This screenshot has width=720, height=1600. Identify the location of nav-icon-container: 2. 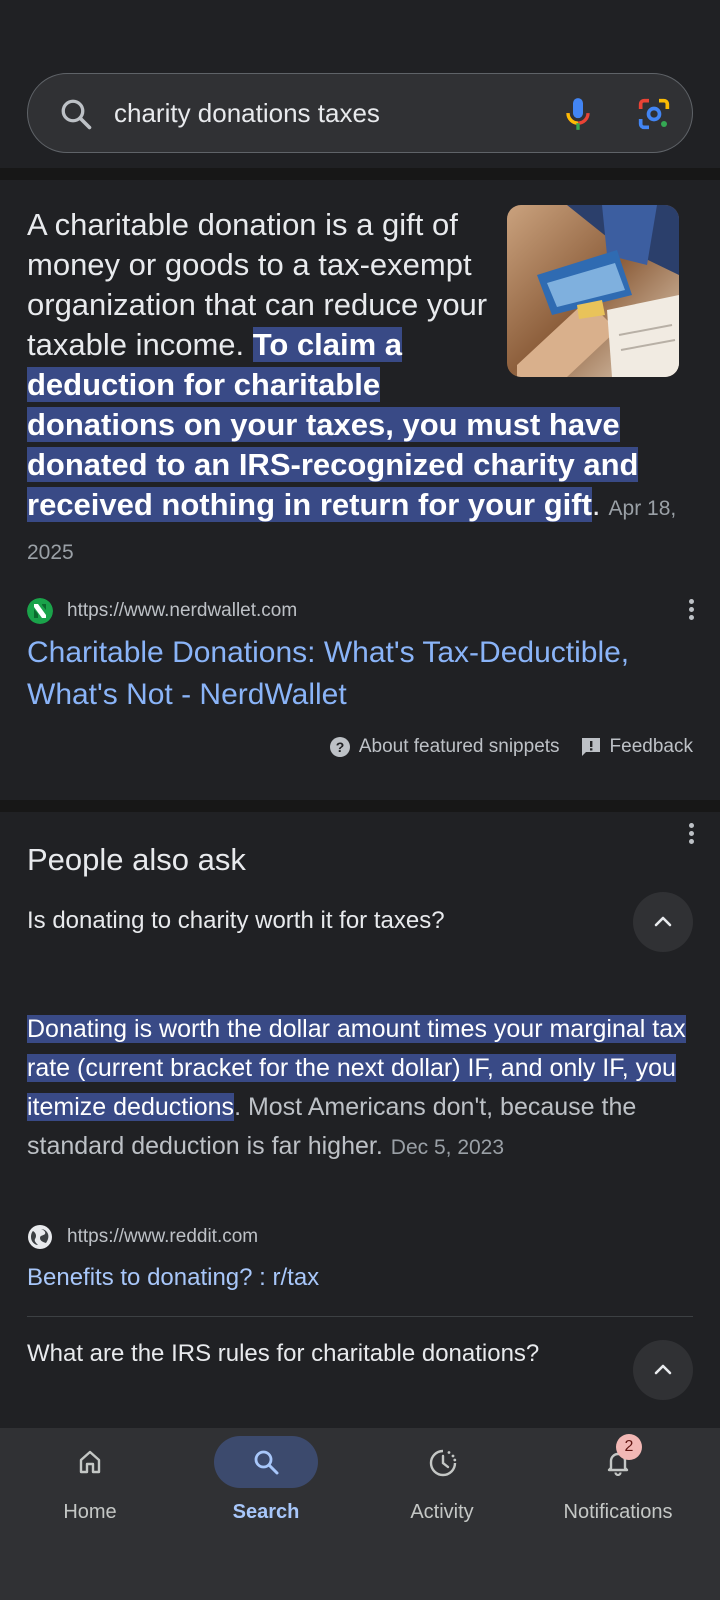
(618, 1461).